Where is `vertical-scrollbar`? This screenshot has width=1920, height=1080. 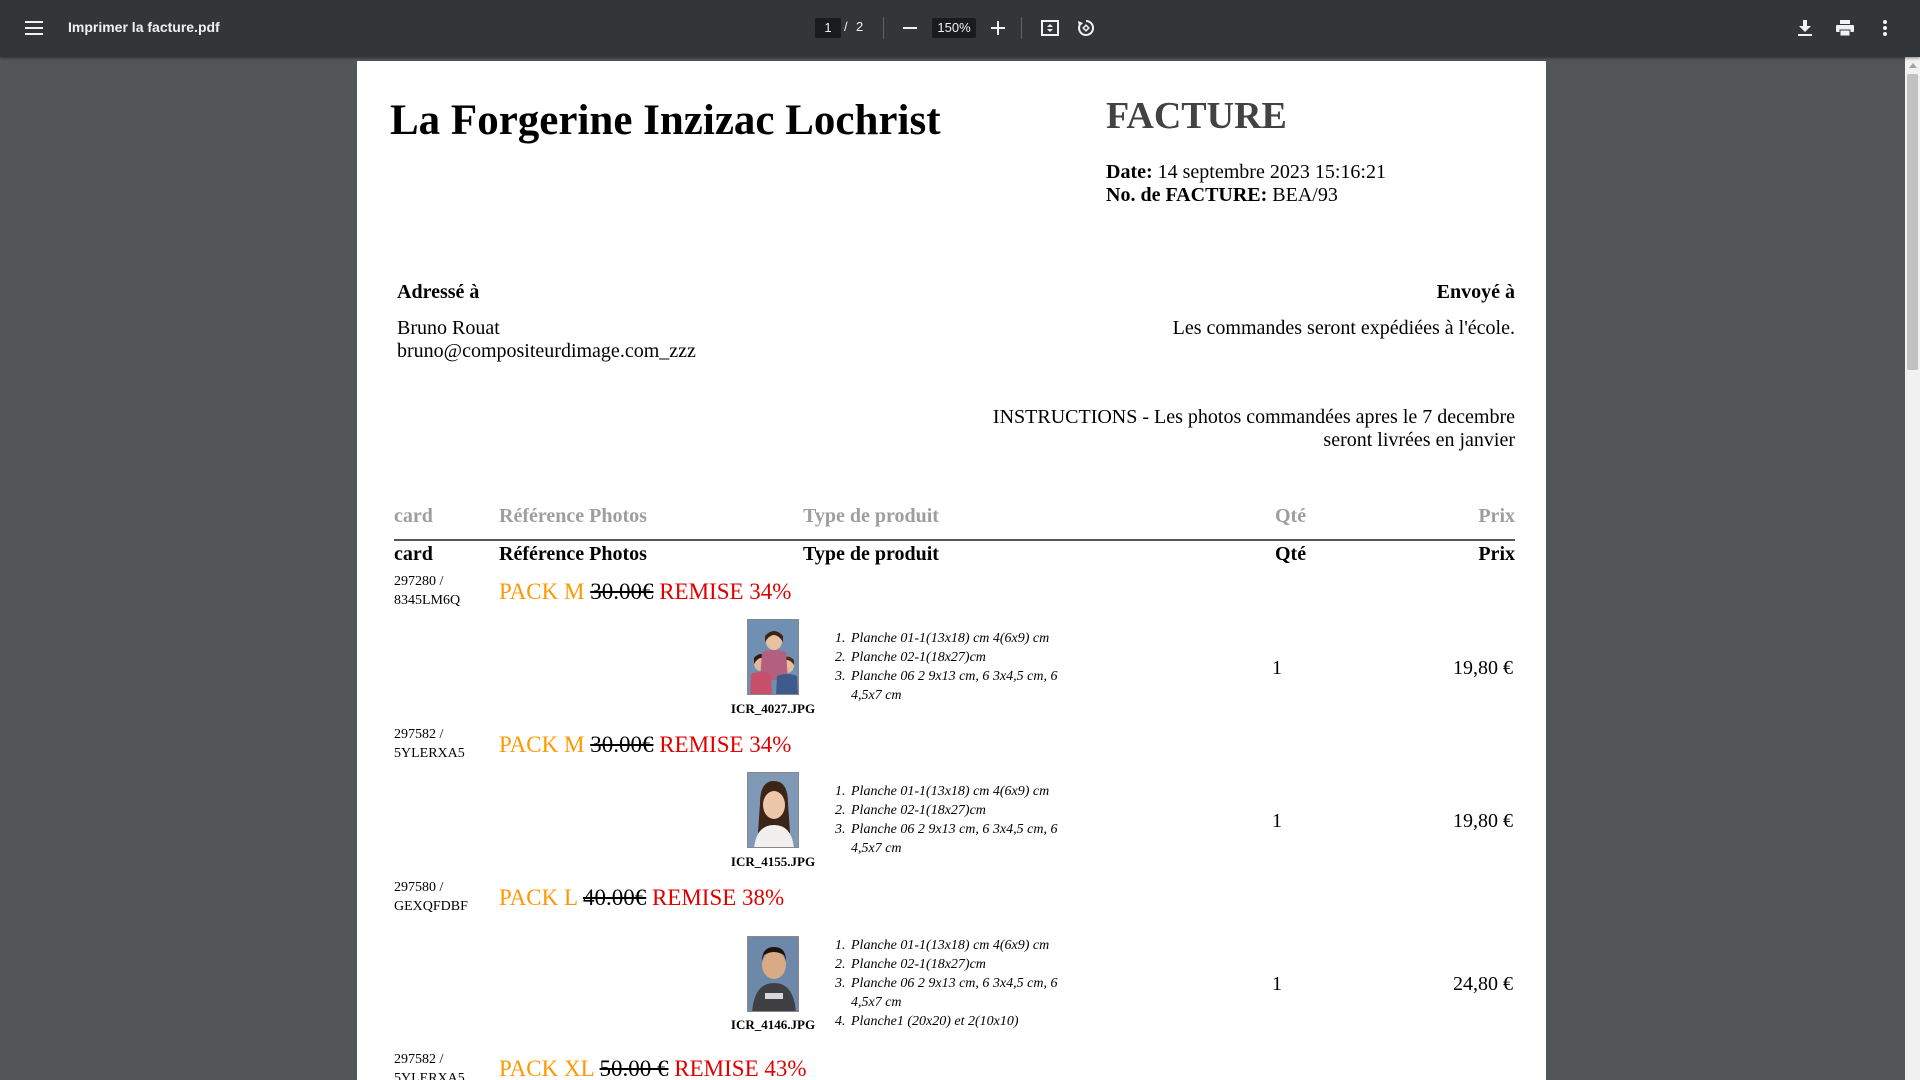
vertical-scrollbar is located at coordinates (1912, 568).